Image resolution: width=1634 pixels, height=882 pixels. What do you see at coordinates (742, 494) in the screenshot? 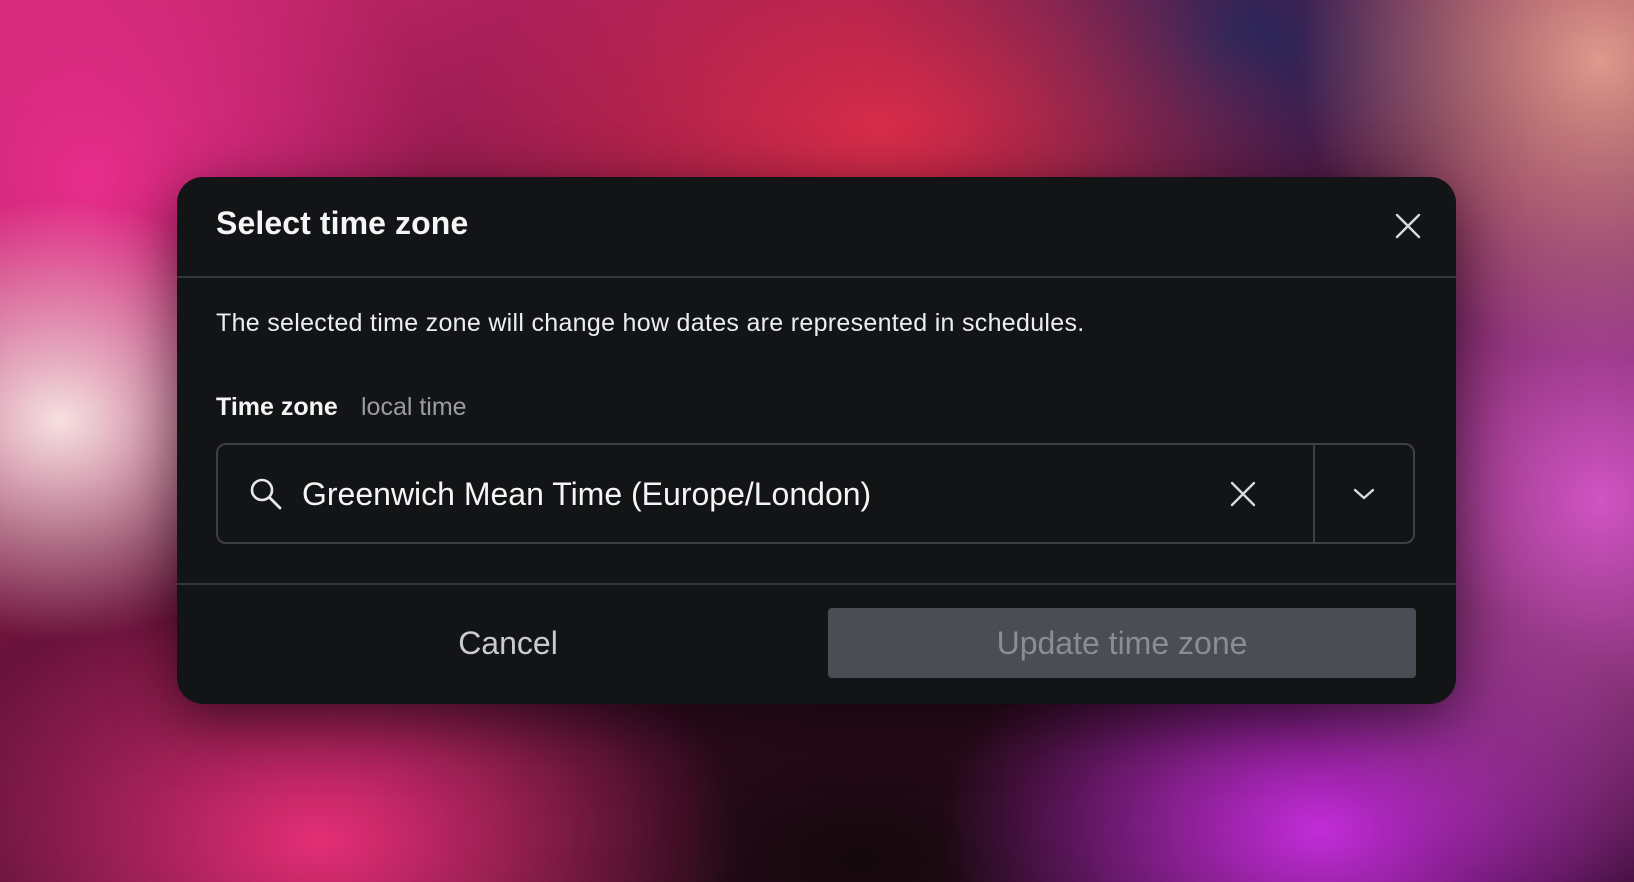
I see `time-zone-input` at bounding box center [742, 494].